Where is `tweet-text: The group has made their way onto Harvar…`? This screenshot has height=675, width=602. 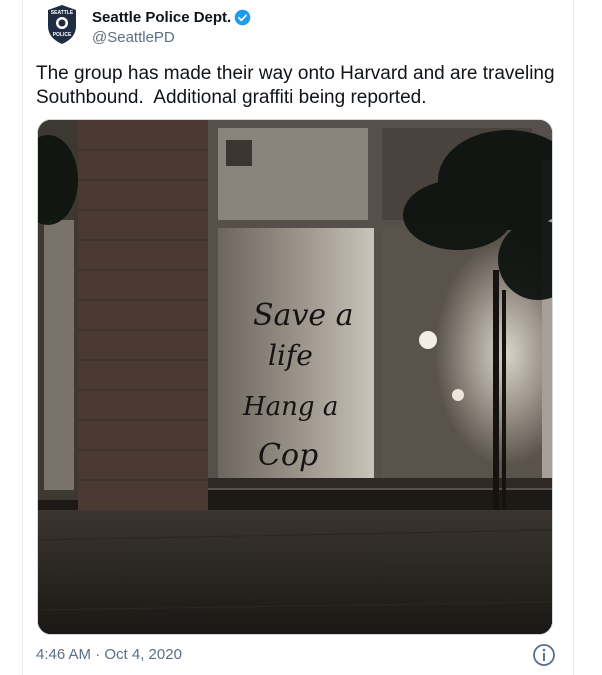 tweet-text: The group has made their way onto Harvar… is located at coordinates (295, 85).